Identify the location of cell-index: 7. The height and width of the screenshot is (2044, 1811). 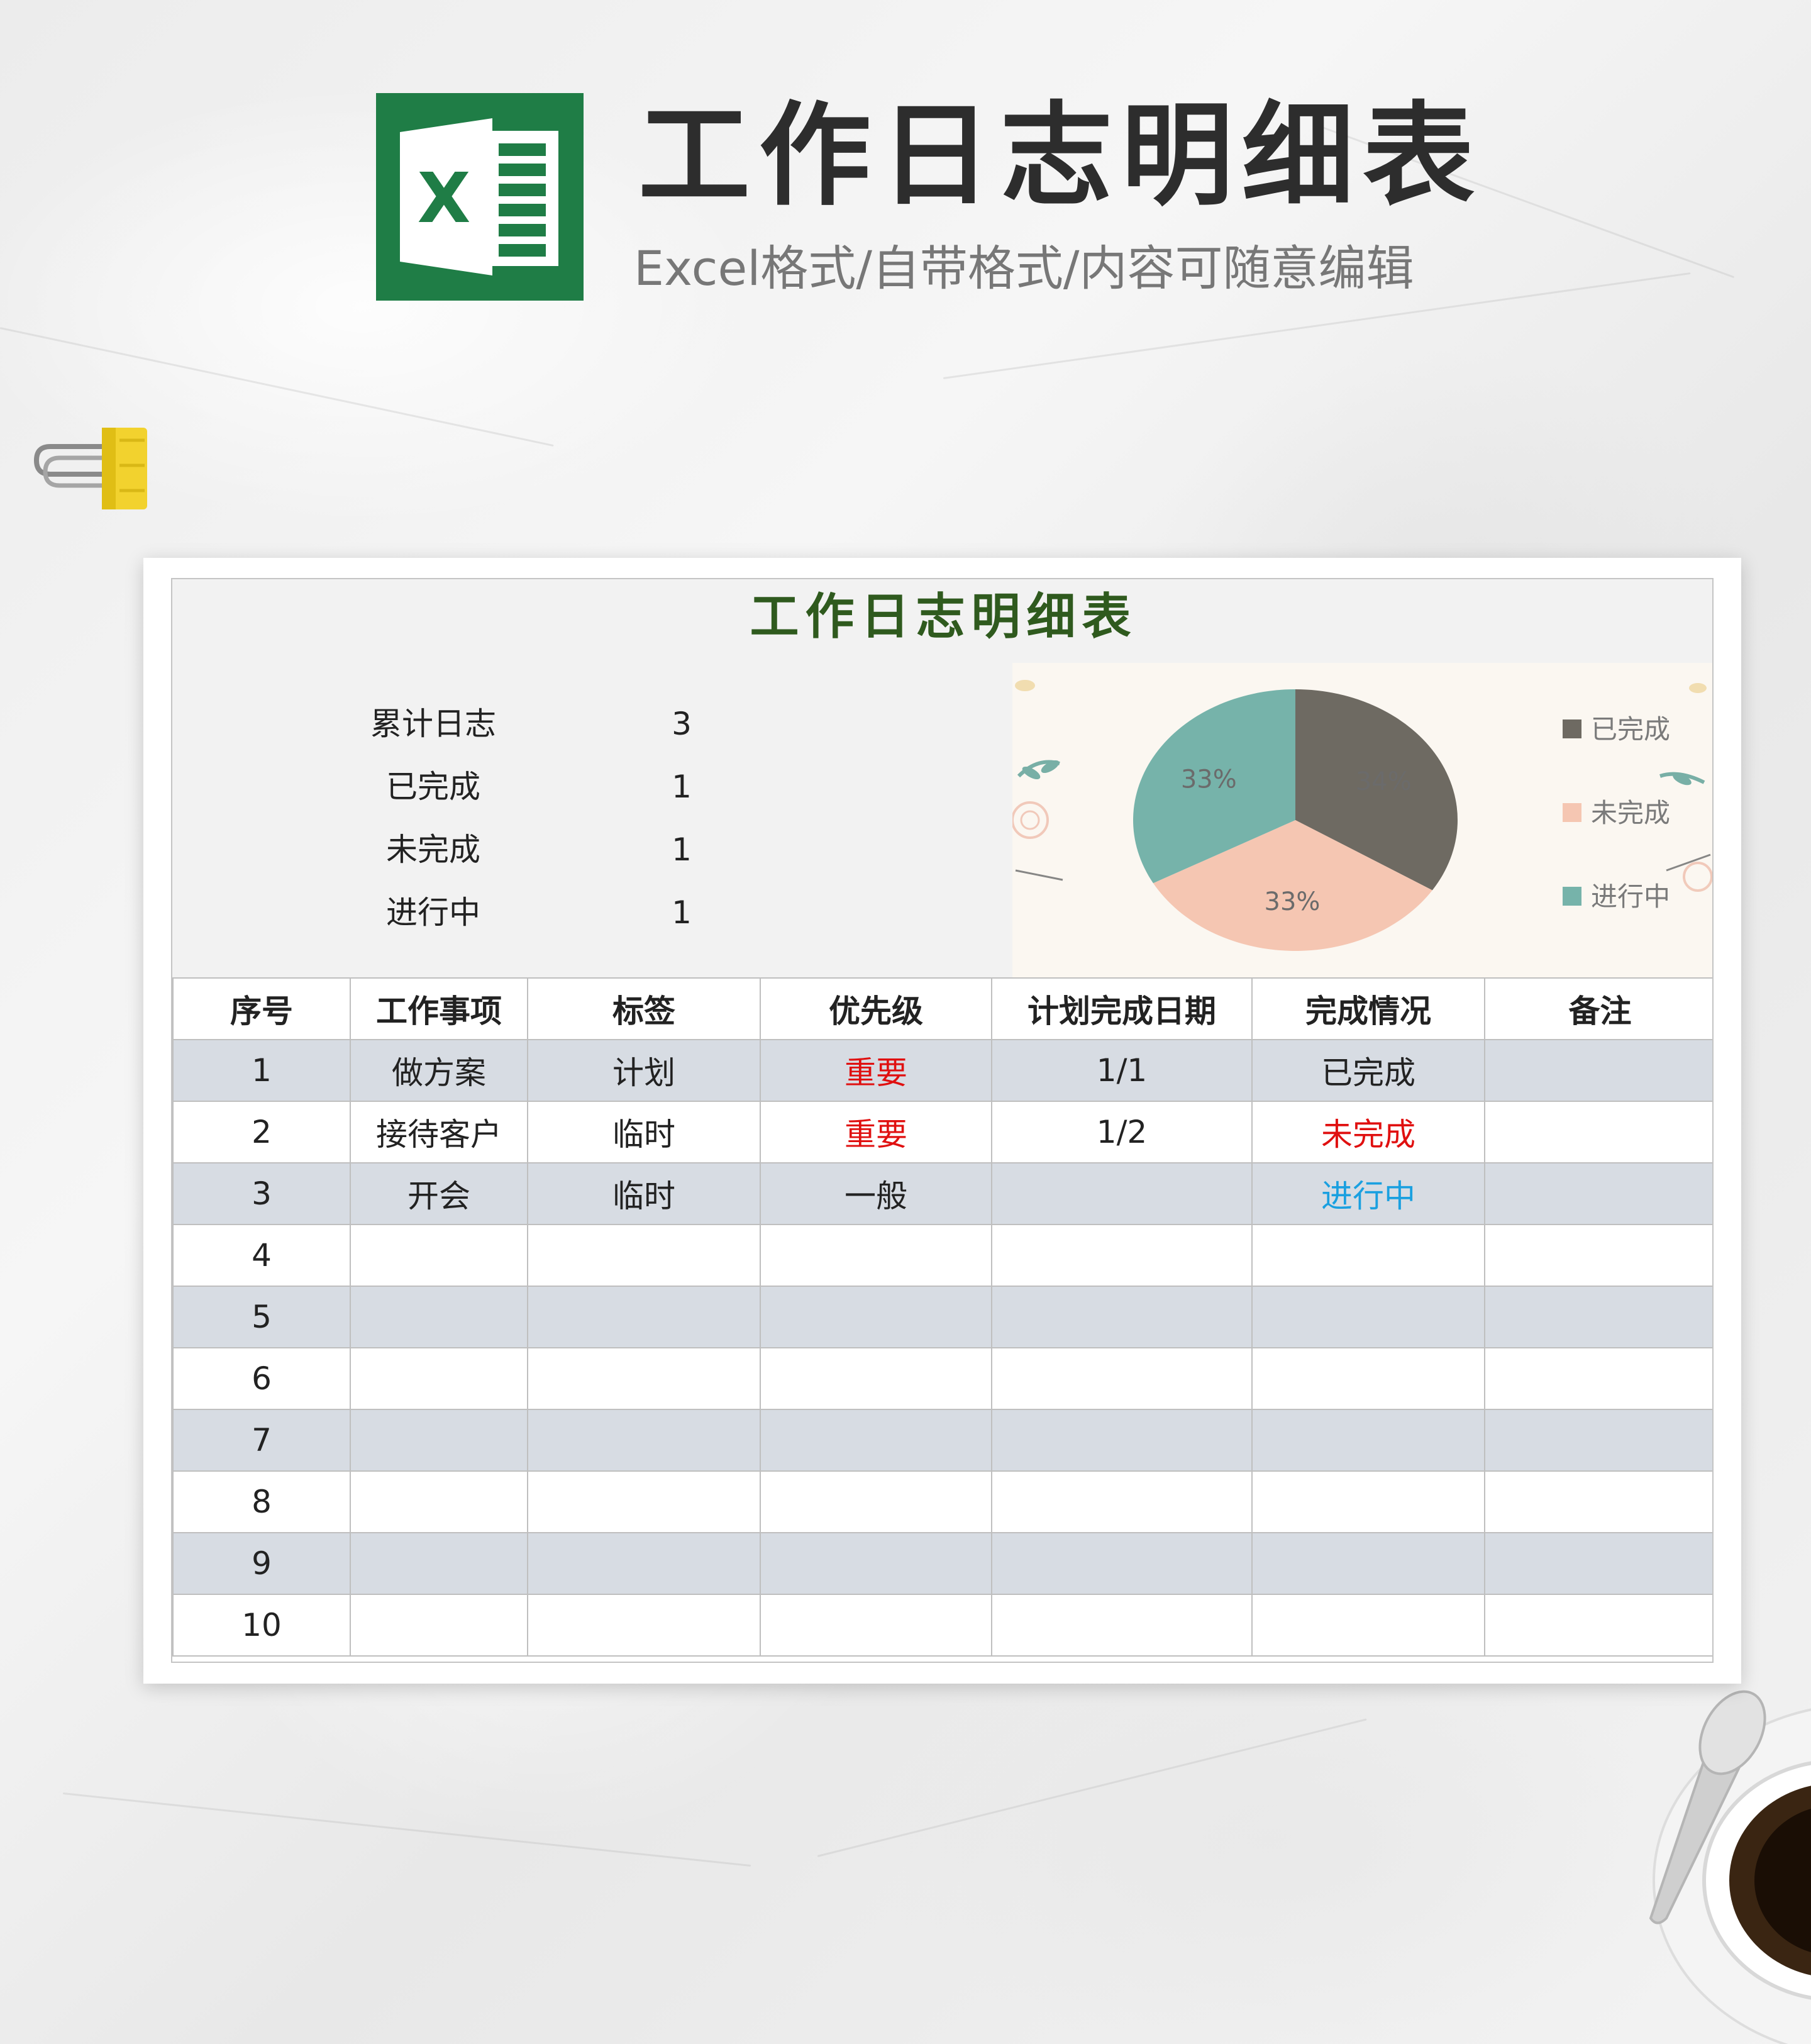
(261, 1441).